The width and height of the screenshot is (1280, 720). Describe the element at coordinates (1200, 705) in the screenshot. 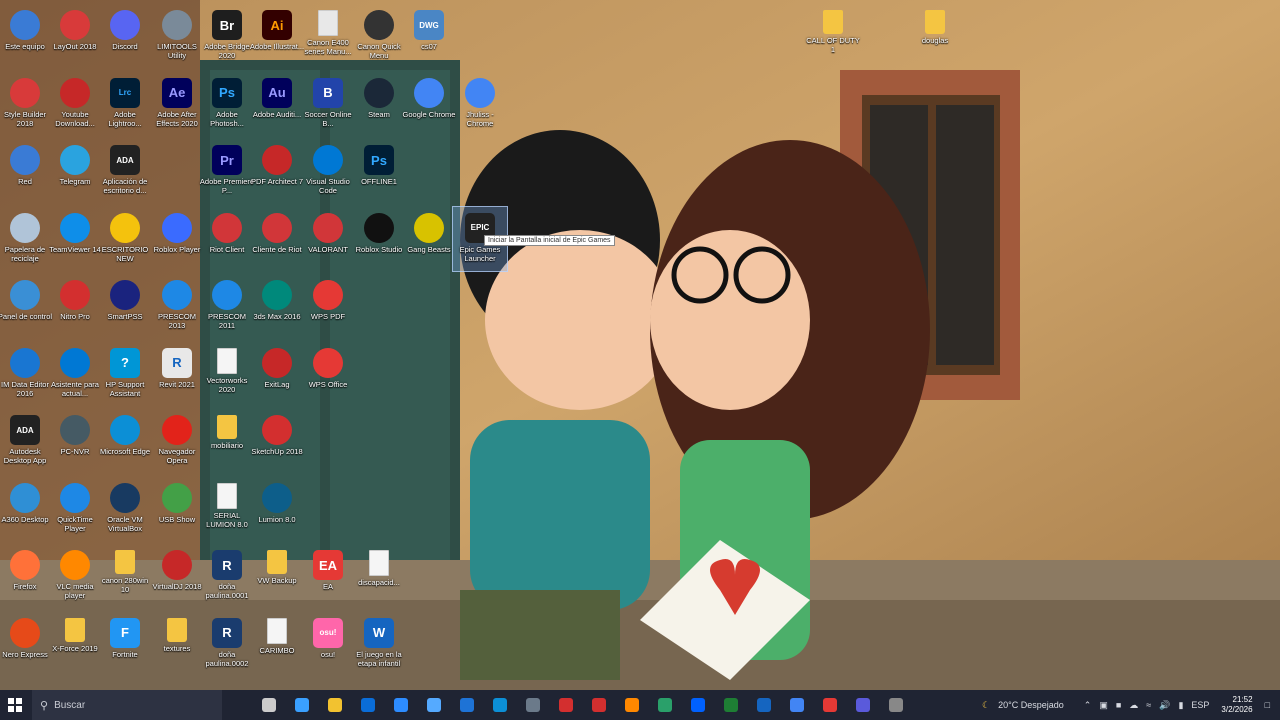

I see `language-indicator: ESP` at that location.